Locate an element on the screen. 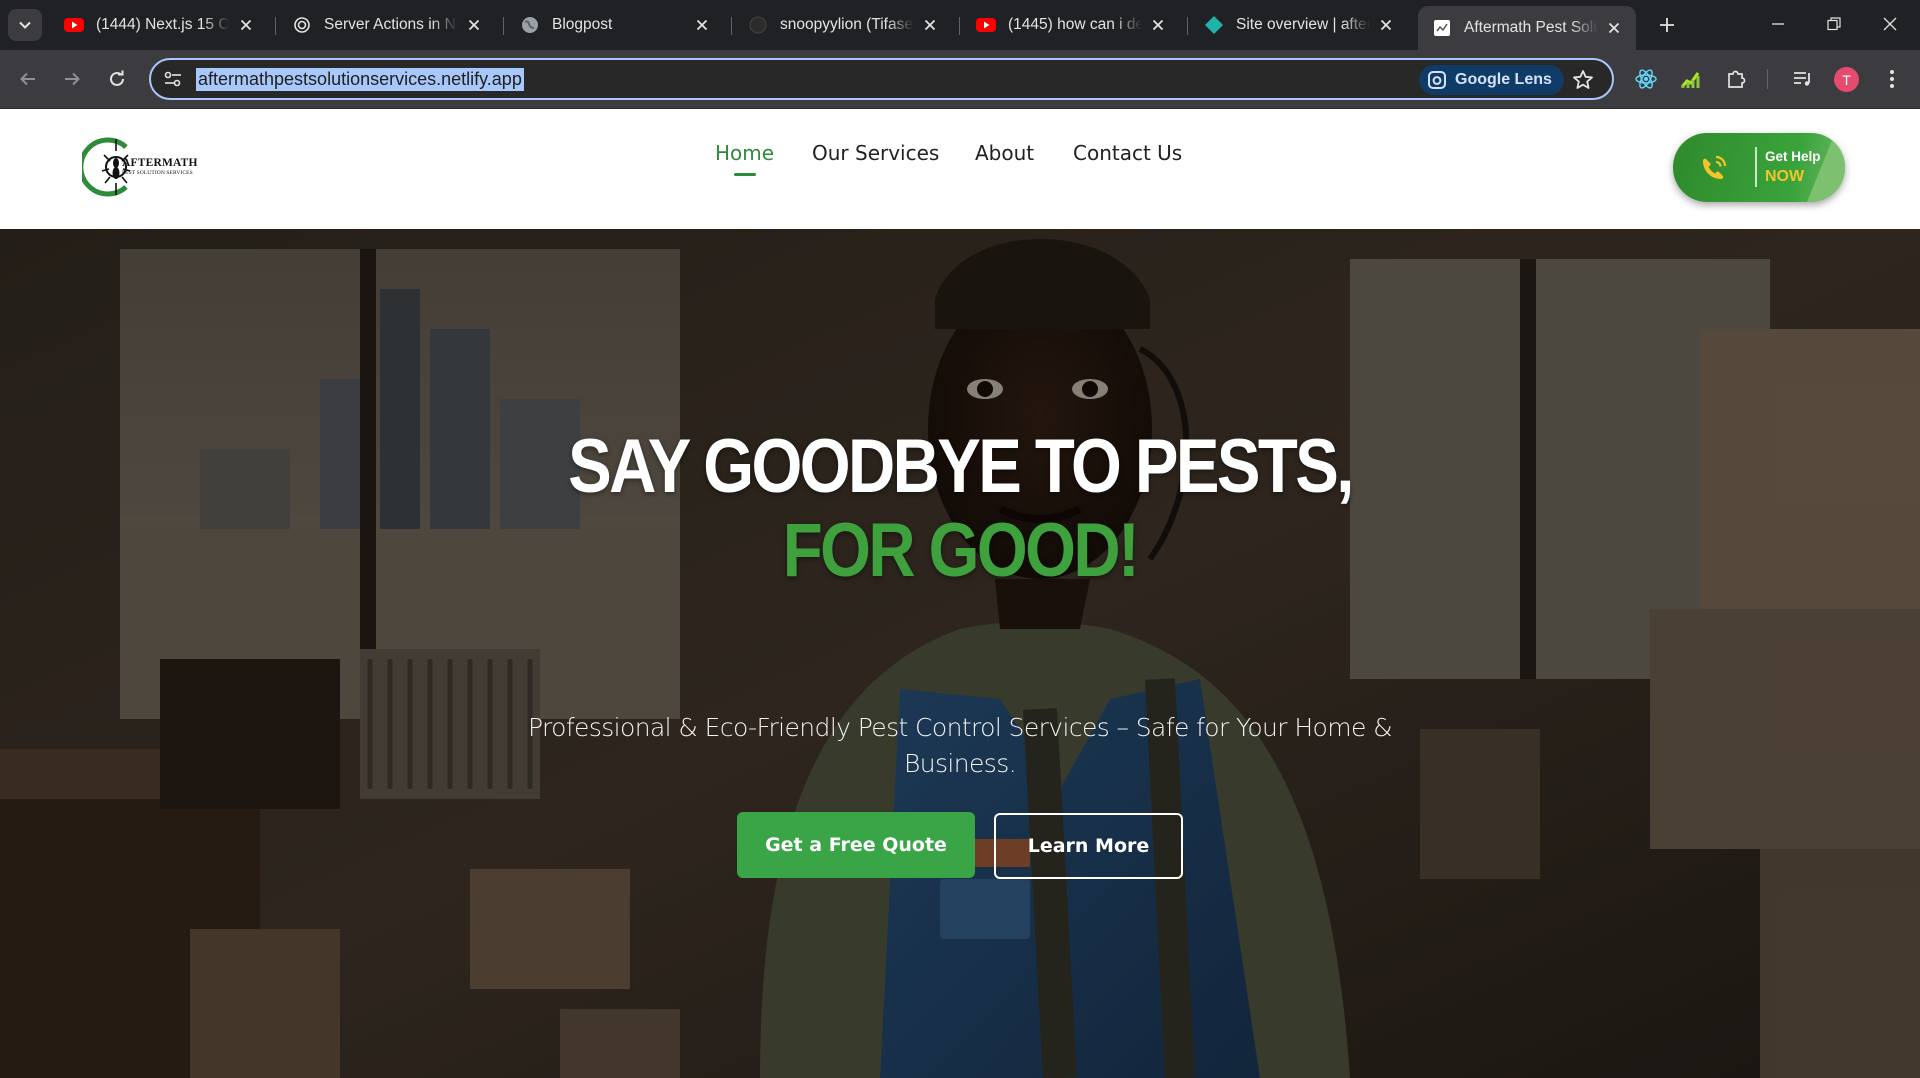 Image resolution: width=1920 pixels, height=1078 pixels. hero-title: SAY GOODBYE TO PESTS, FOR GOOD! is located at coordinates (960, 509).